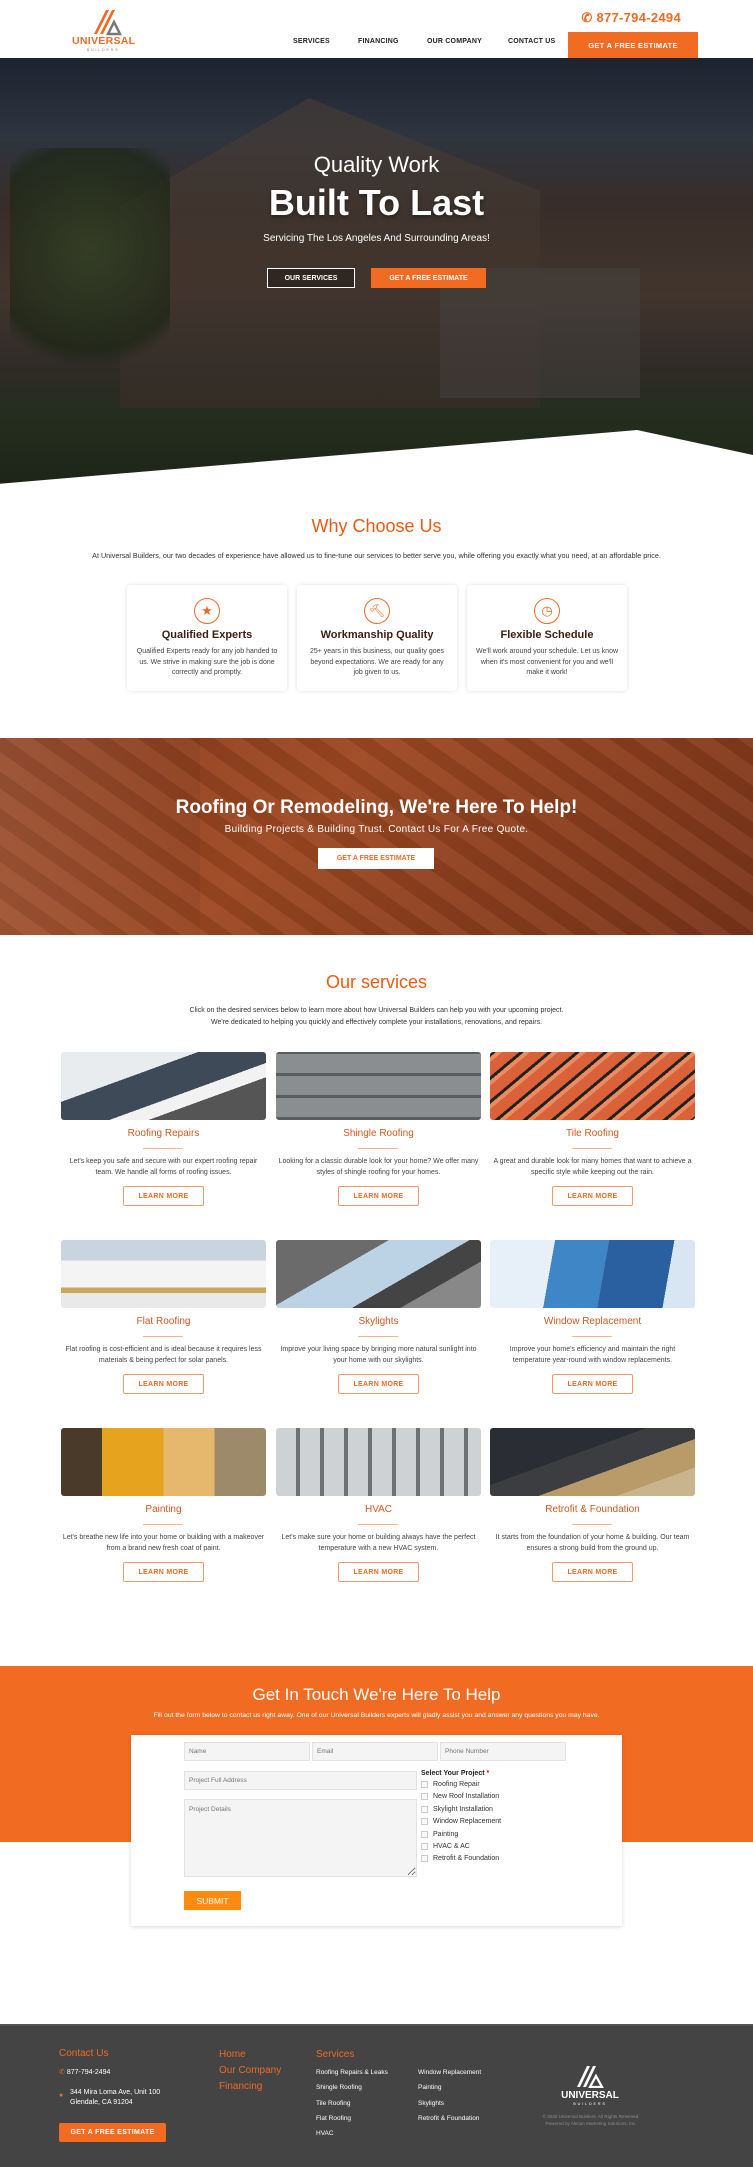 This screenshot has height=2167, width=753. Describe the element at coordinates (378, 1509) in the screenshot. I see `service-title: HVAC` at that location.